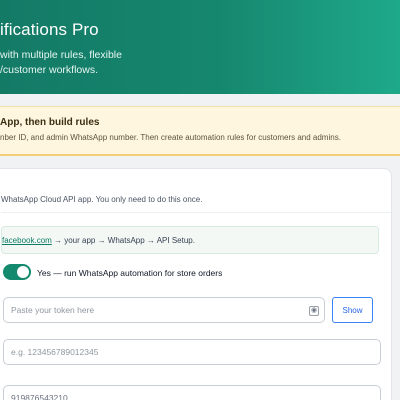 The image size is (400, 400). What do you see at coordinates (61, 55) in the screenshot?
I see `app-subtitle-line-1: with multiple rules, flexible` at bounding box center [61, 55].